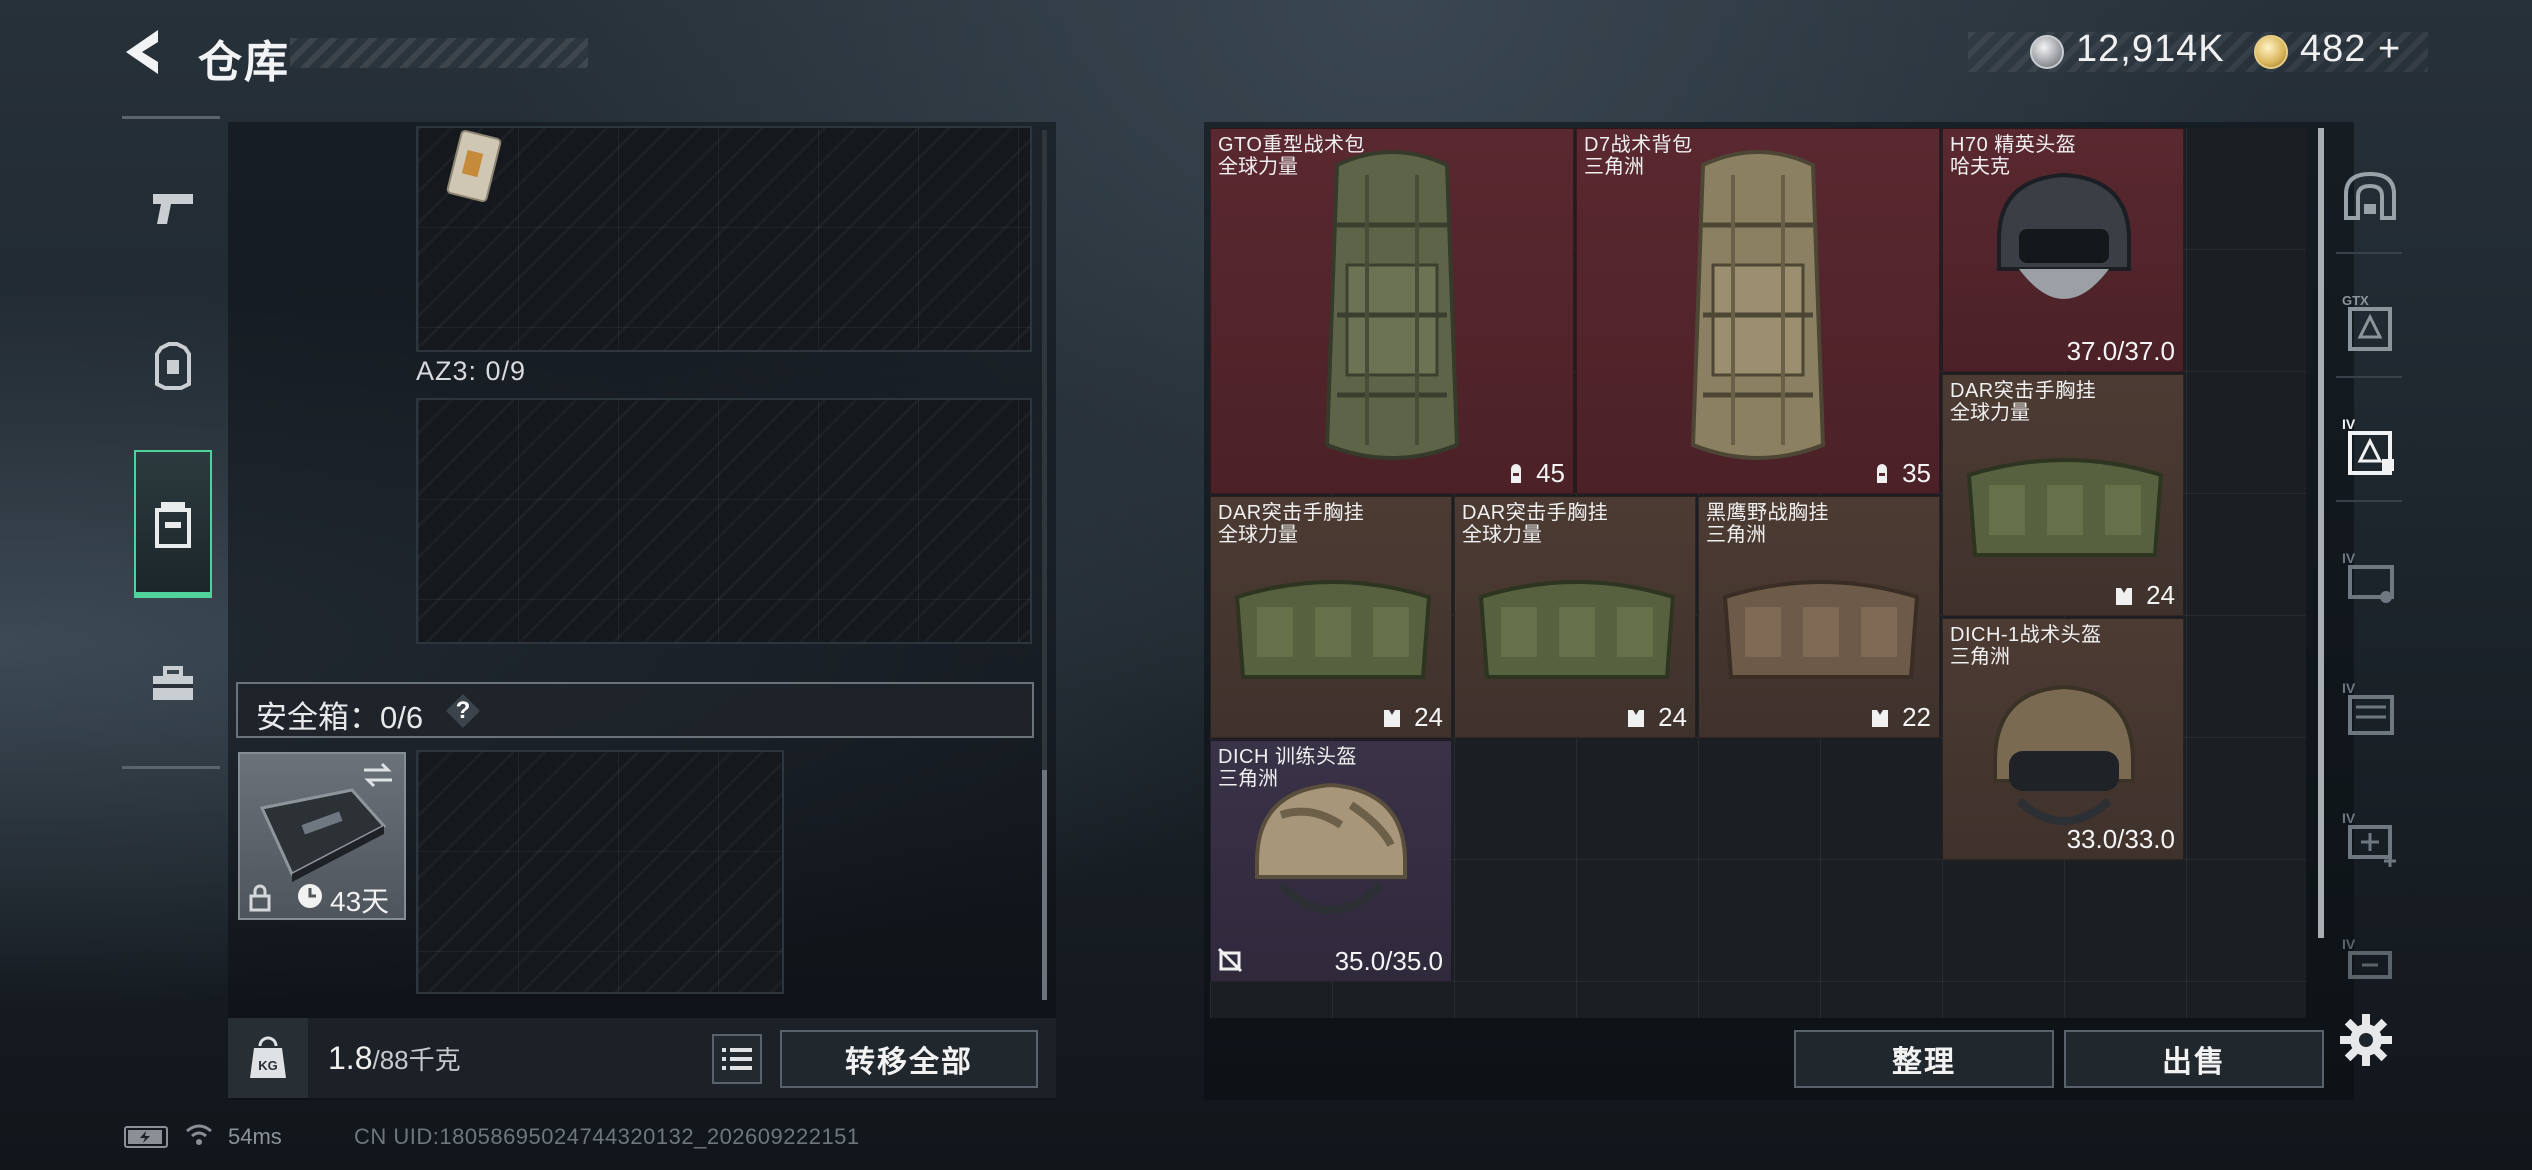  Describe the element at coordinates (2013, 145) in the screenshot. I see `item-name: H70 精英头盔` at that location.